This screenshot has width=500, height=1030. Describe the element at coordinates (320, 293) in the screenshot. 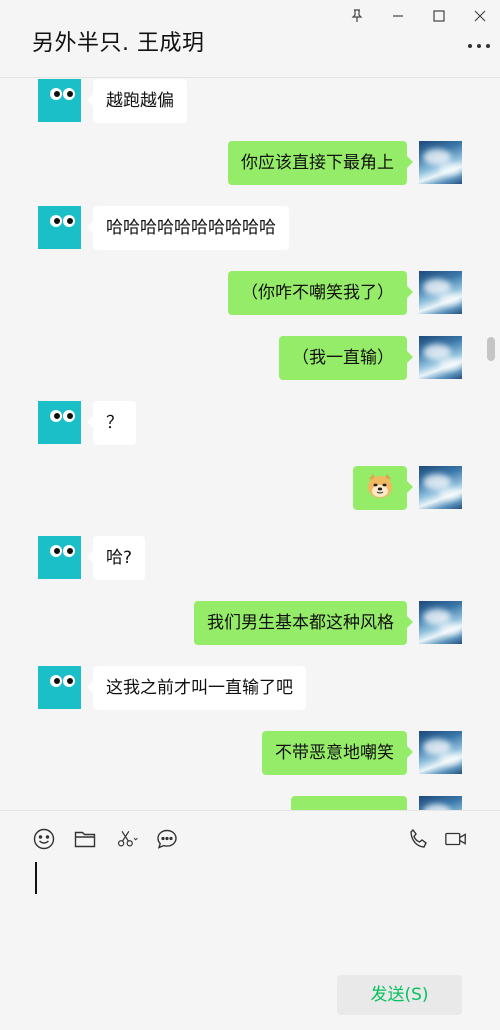

I see `message-bubble: （你咋不嘲笑我了）` at that location.